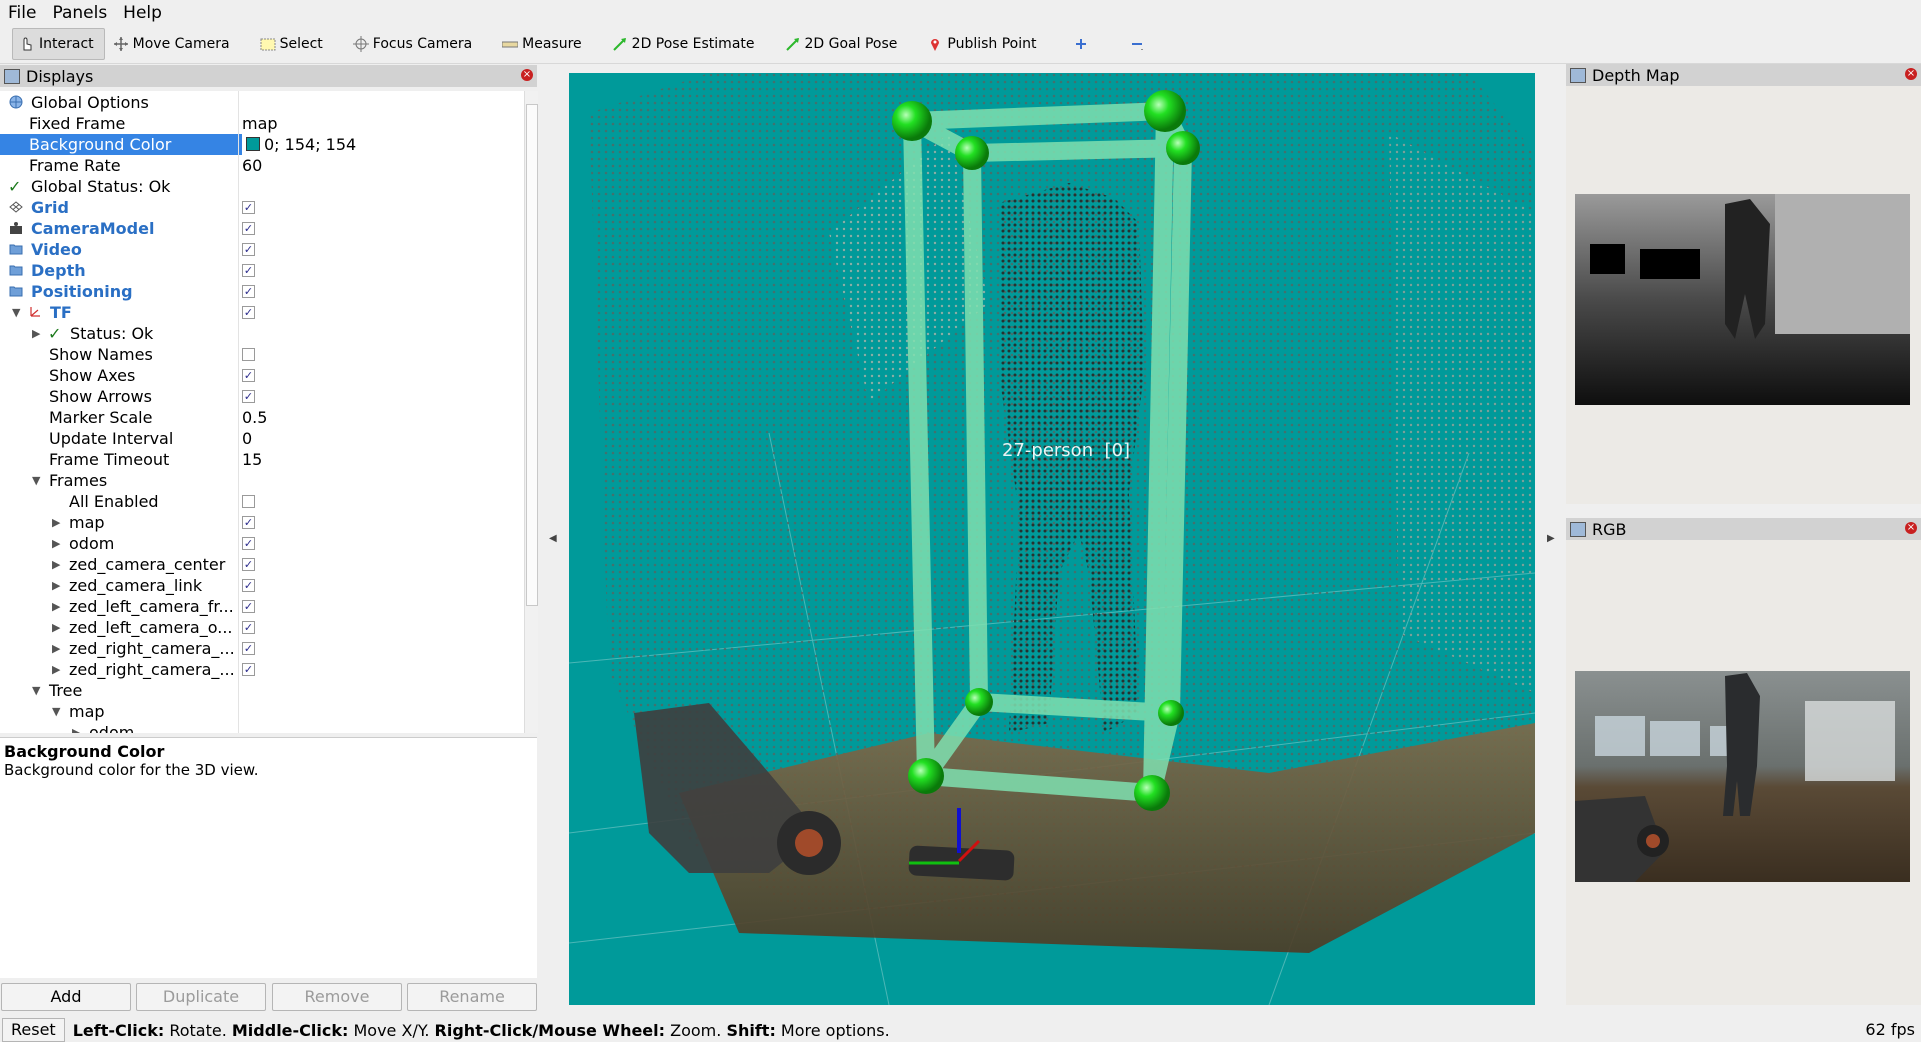 The height and width of the screenshot is (1042, 1921). What do you see at coordinates (262, 711) in the screenshot?
I see `tree-row-tree-map: ▼ map` at bounding box center [262, 711].